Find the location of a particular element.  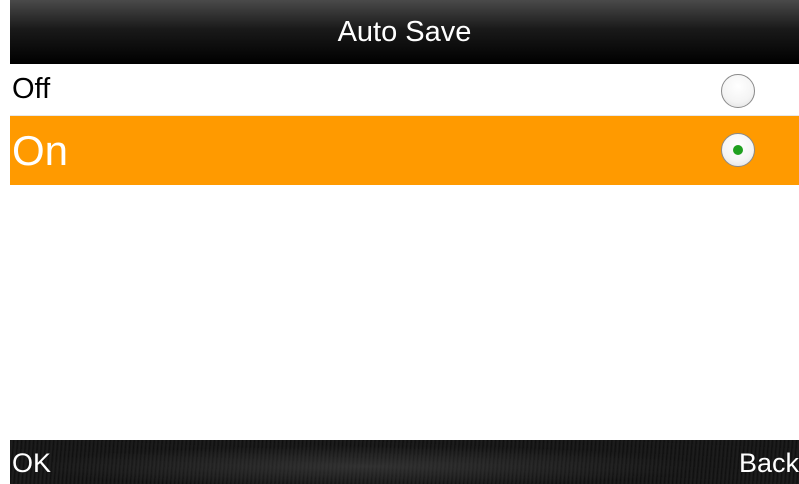

option-off: Off is located at coordinates (404, 90).